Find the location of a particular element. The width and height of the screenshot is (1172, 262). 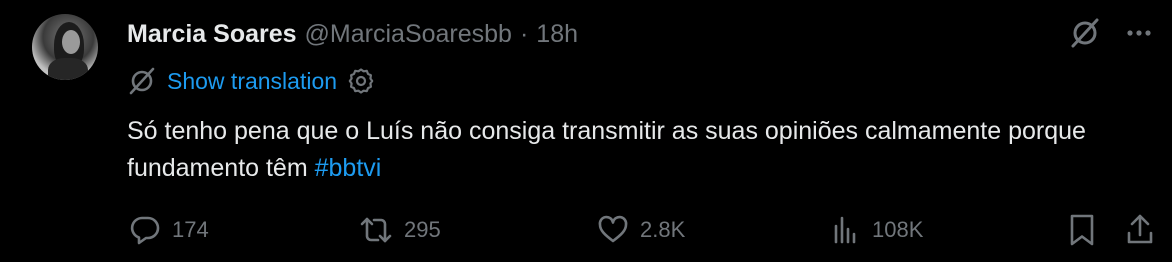

views-count: 108K is located at coordinates (898, 229).